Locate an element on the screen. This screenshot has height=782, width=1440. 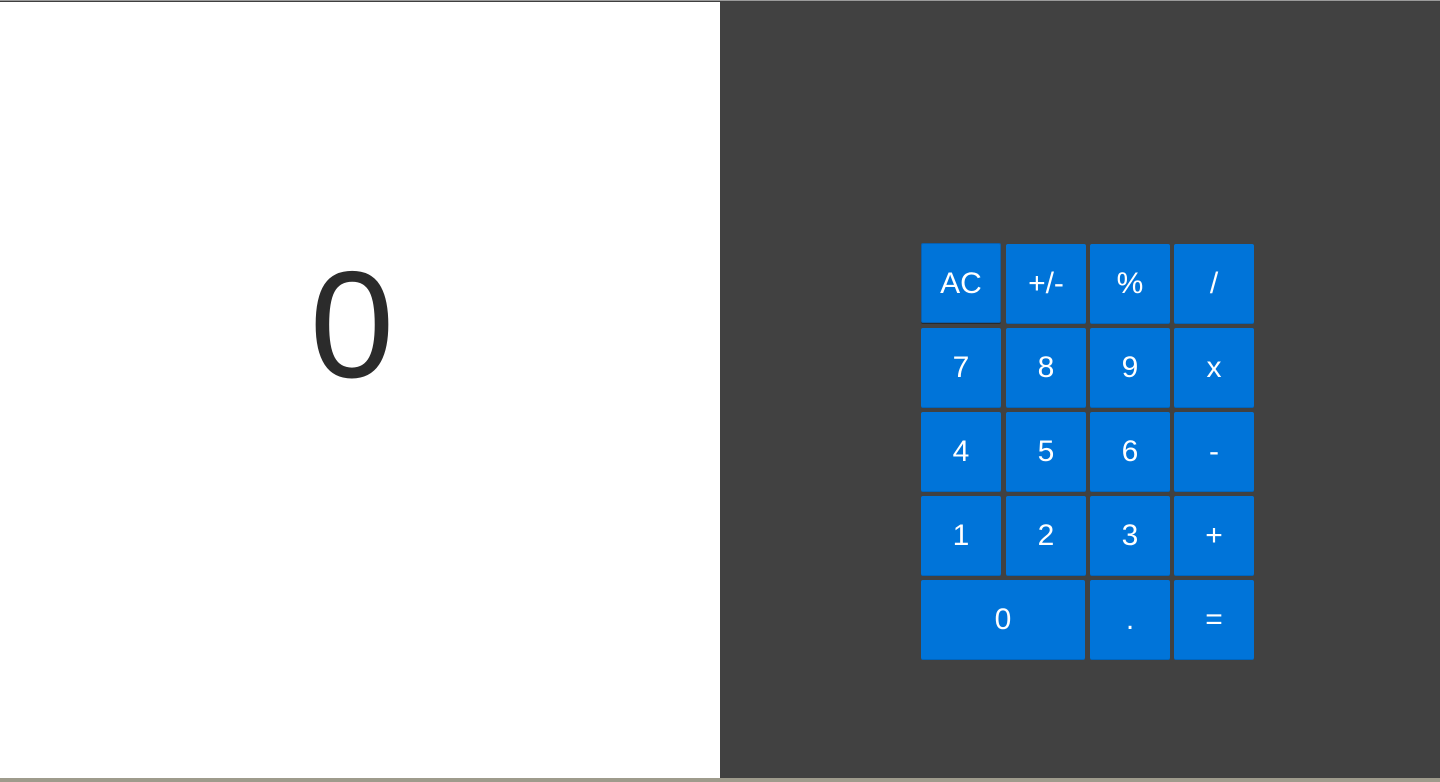
digit-0-button: 0 is located at coordinates (1003, 620).